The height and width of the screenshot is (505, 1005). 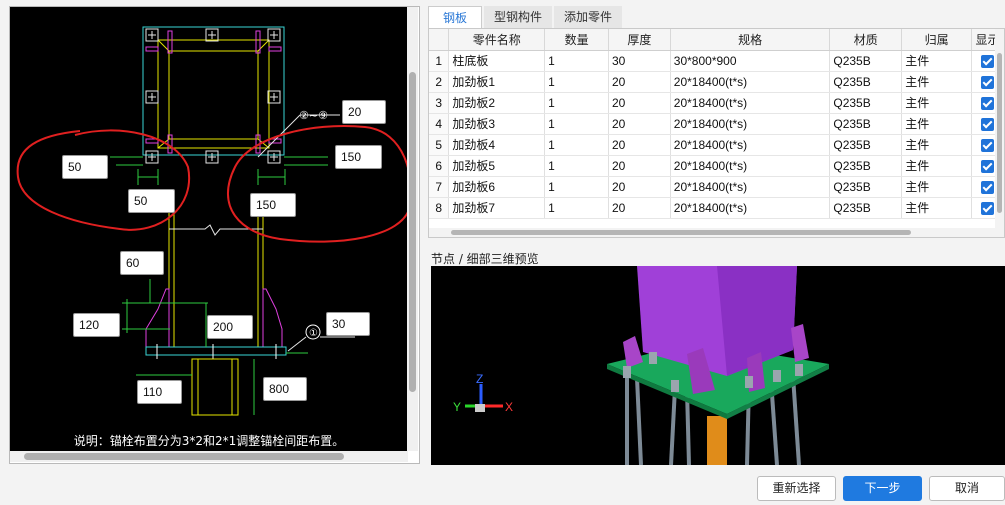 I want to click on col-header-thickness: 厚度, so click(x=639, y=40).